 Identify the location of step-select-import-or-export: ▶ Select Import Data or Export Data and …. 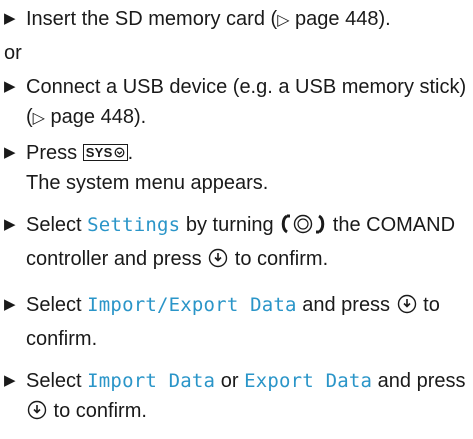
(236, 398).